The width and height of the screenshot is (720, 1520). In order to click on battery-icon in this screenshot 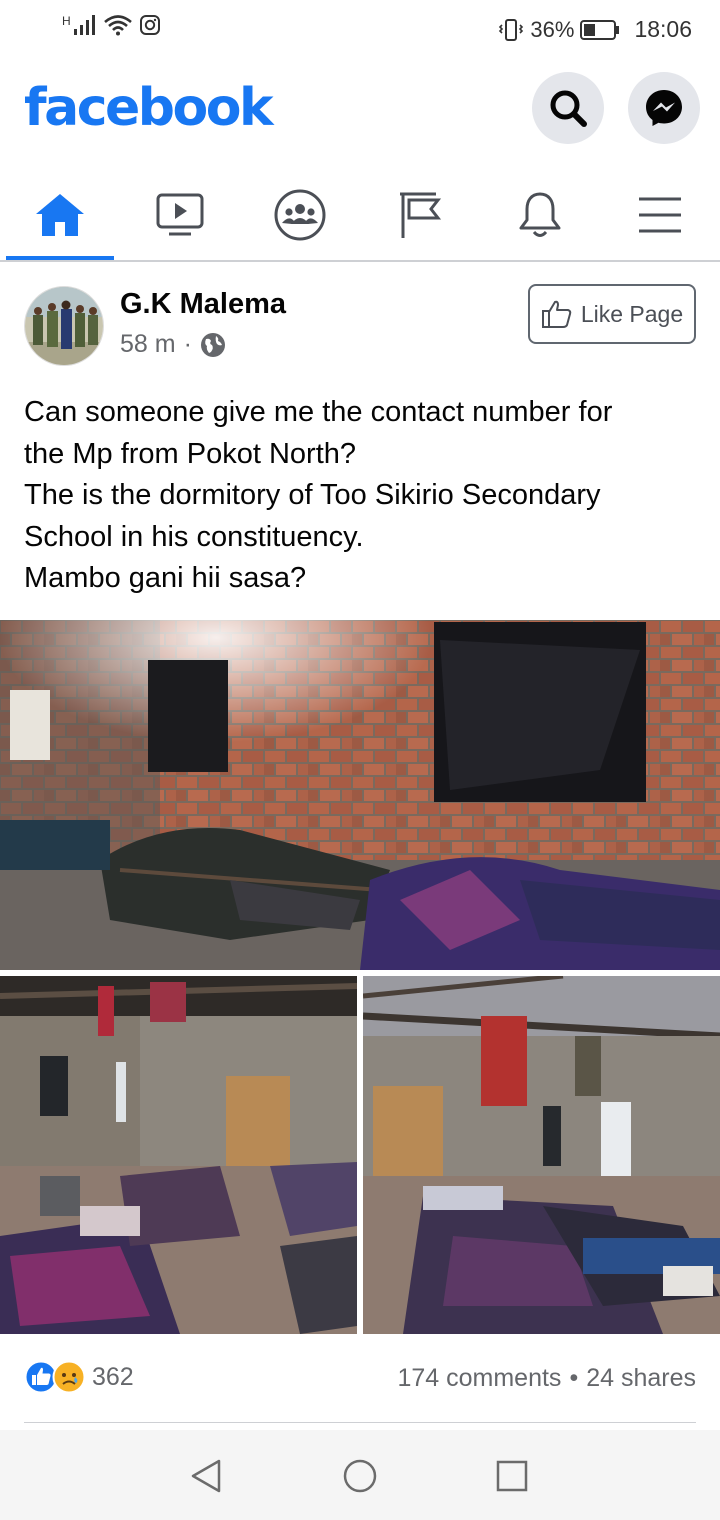, I will do `click(600, 29)`.